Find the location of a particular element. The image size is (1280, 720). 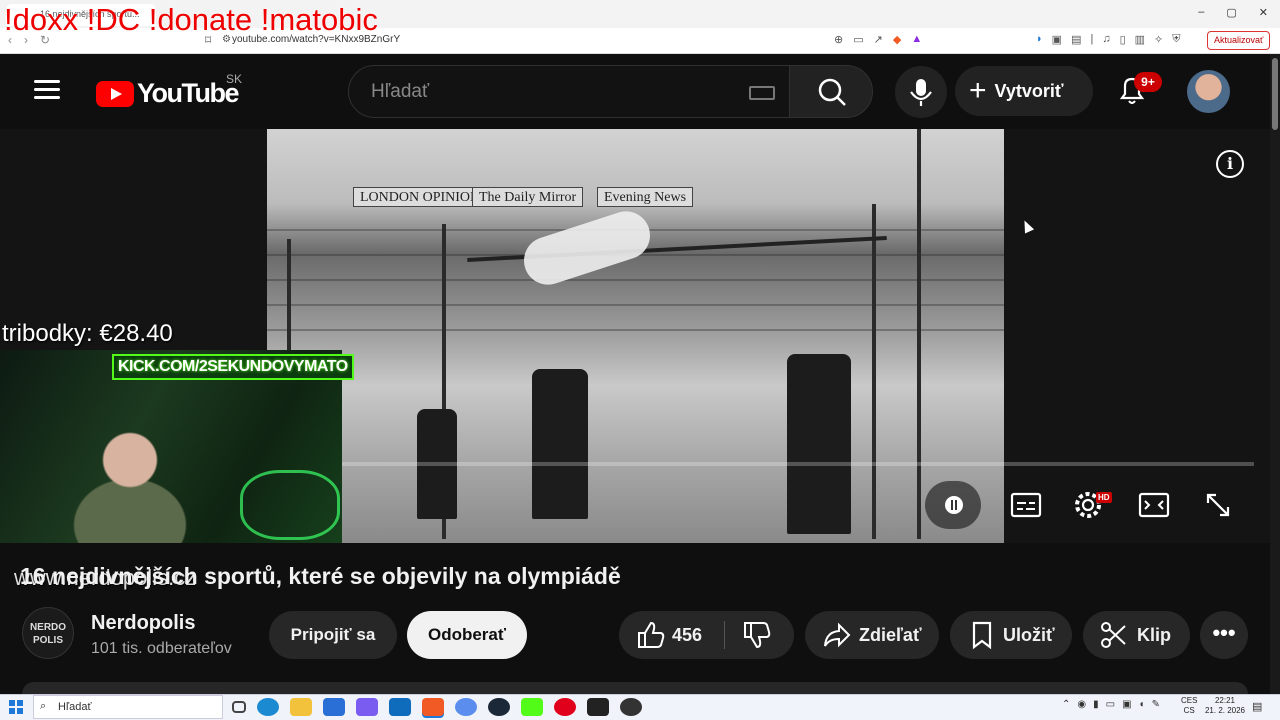

dislike-icon is located at coordinates (757, 635).